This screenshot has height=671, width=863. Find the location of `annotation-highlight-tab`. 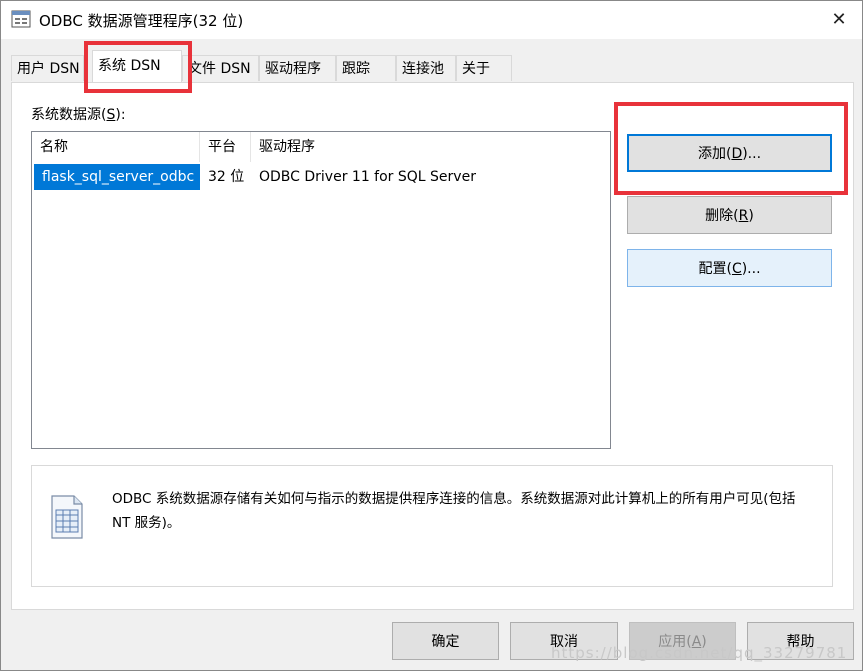

annotation-highlight-tab is located at coordinates (138, 67).